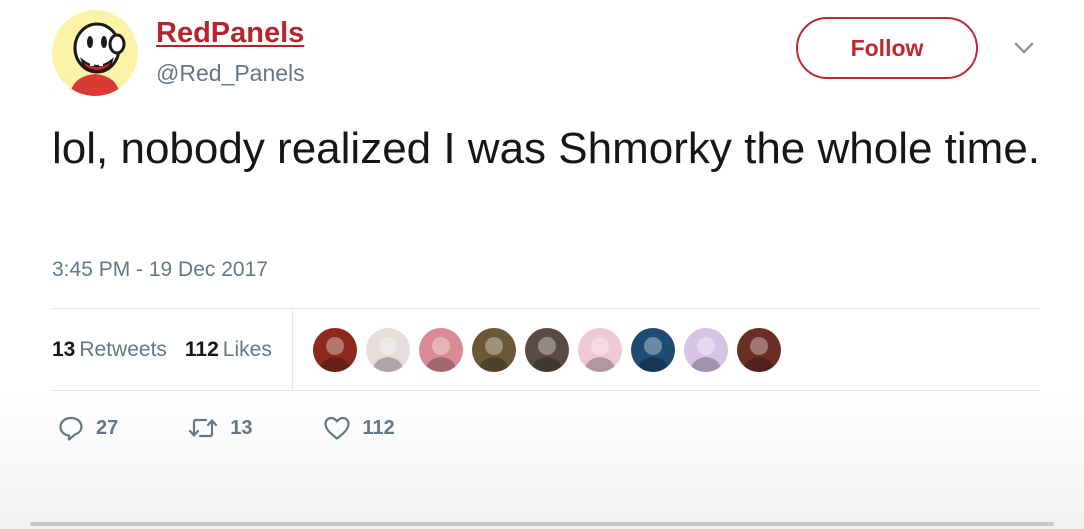 Image resolution: width=1084 pixels, height=529 pixels. I want to click on divider-top, so click(546, 308).